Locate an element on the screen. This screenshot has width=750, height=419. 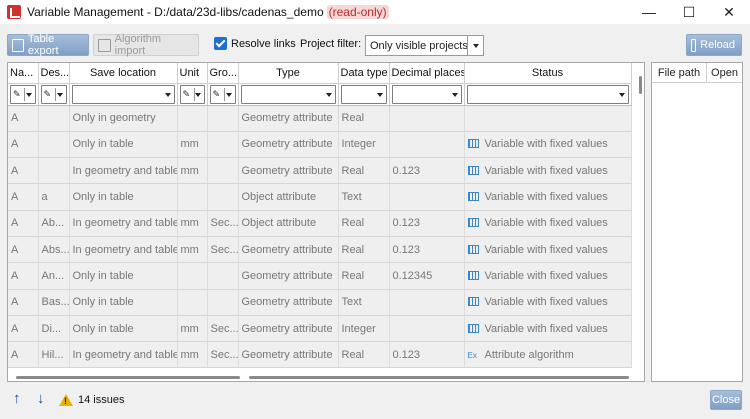
column-header: Data type is located at coordinates (364, 73).